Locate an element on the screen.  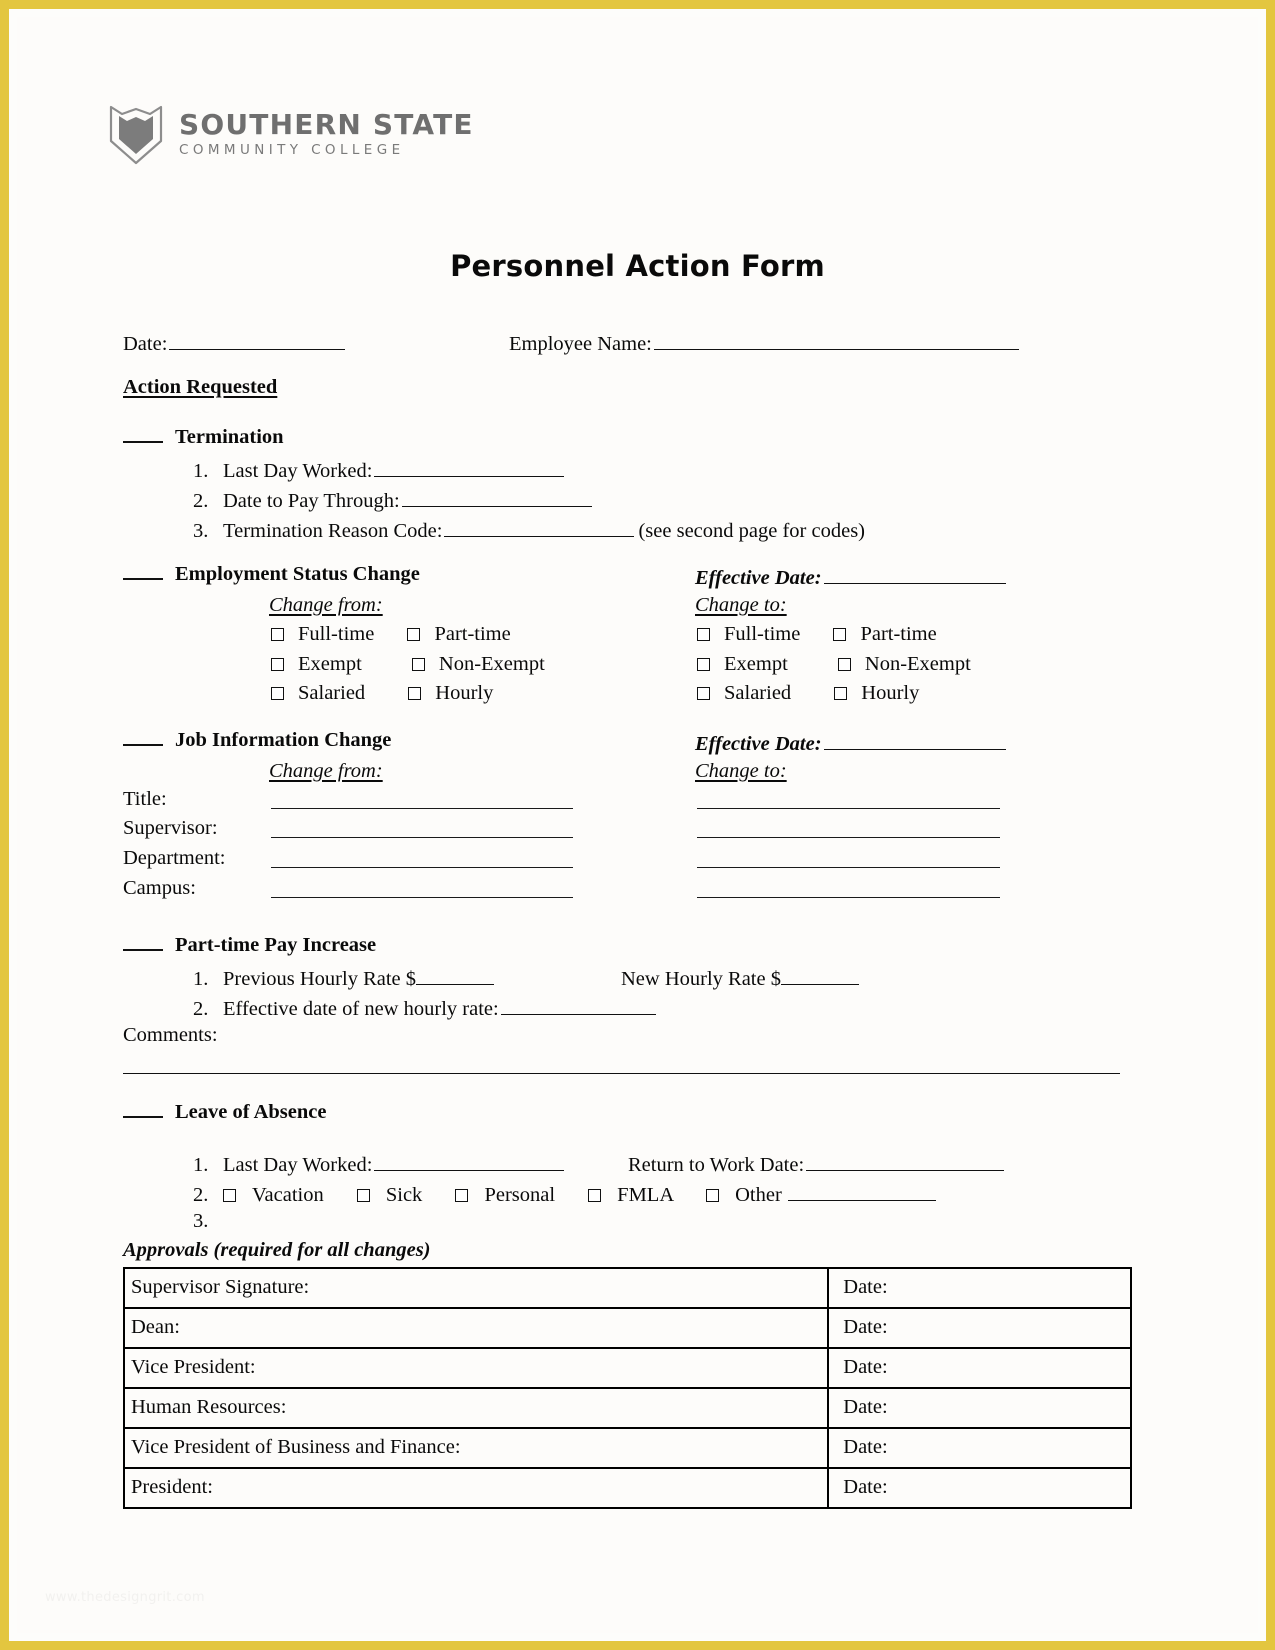
job-from-title-blank is located at coordinates (422, 799).